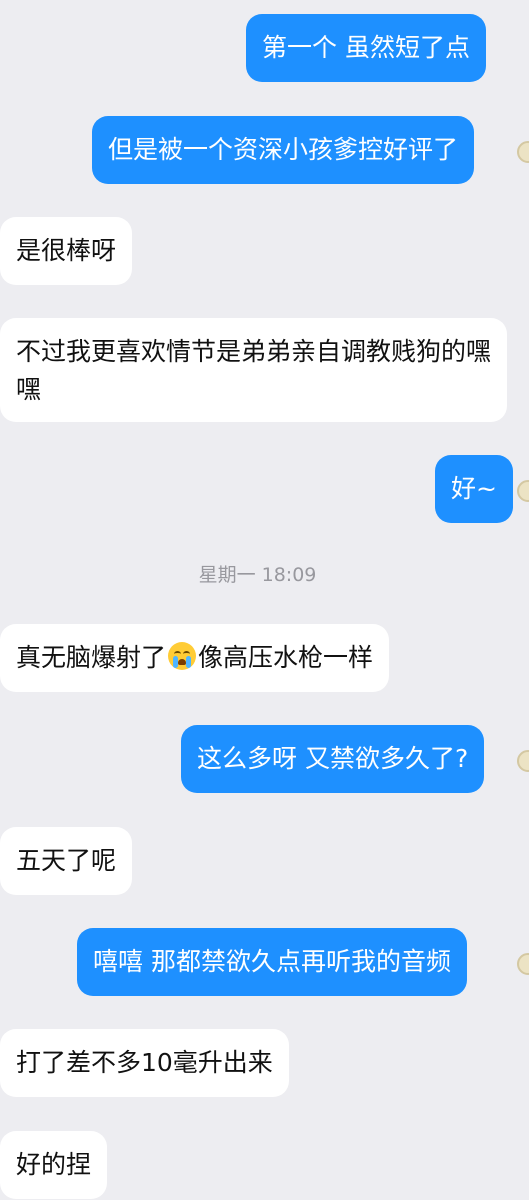  I want to click on message-received: 真无脑爆射了 像高压水枪一样, so click(195, 658).